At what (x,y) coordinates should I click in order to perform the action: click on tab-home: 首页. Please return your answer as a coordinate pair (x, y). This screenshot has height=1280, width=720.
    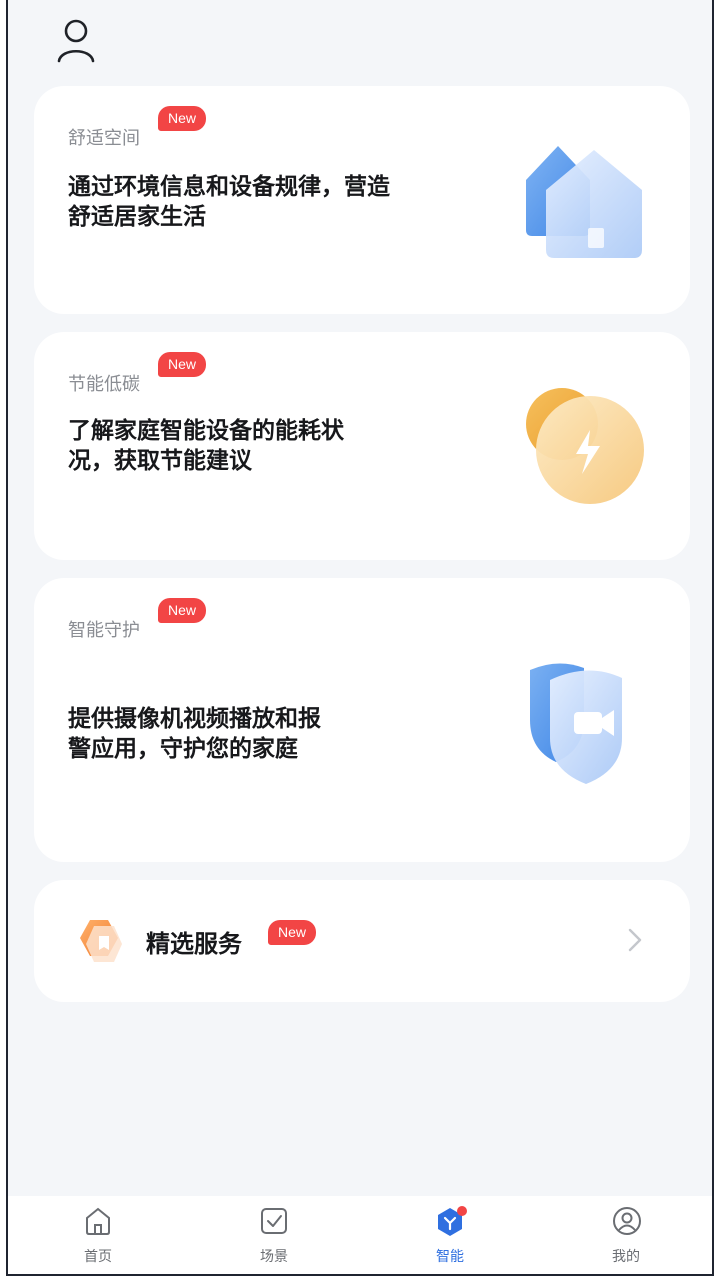
    Looking at the image, I should click on (98, 1235).